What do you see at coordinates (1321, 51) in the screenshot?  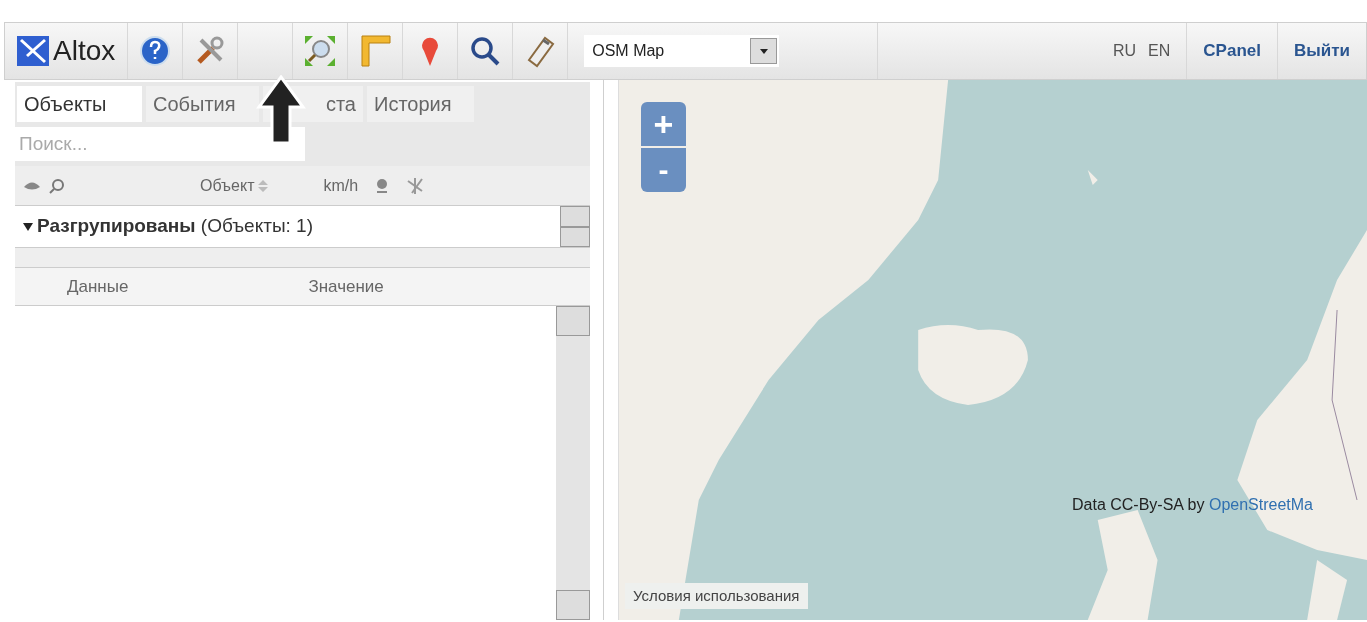 I see `header-link: Выйти` at bounding box center [1321, 51].